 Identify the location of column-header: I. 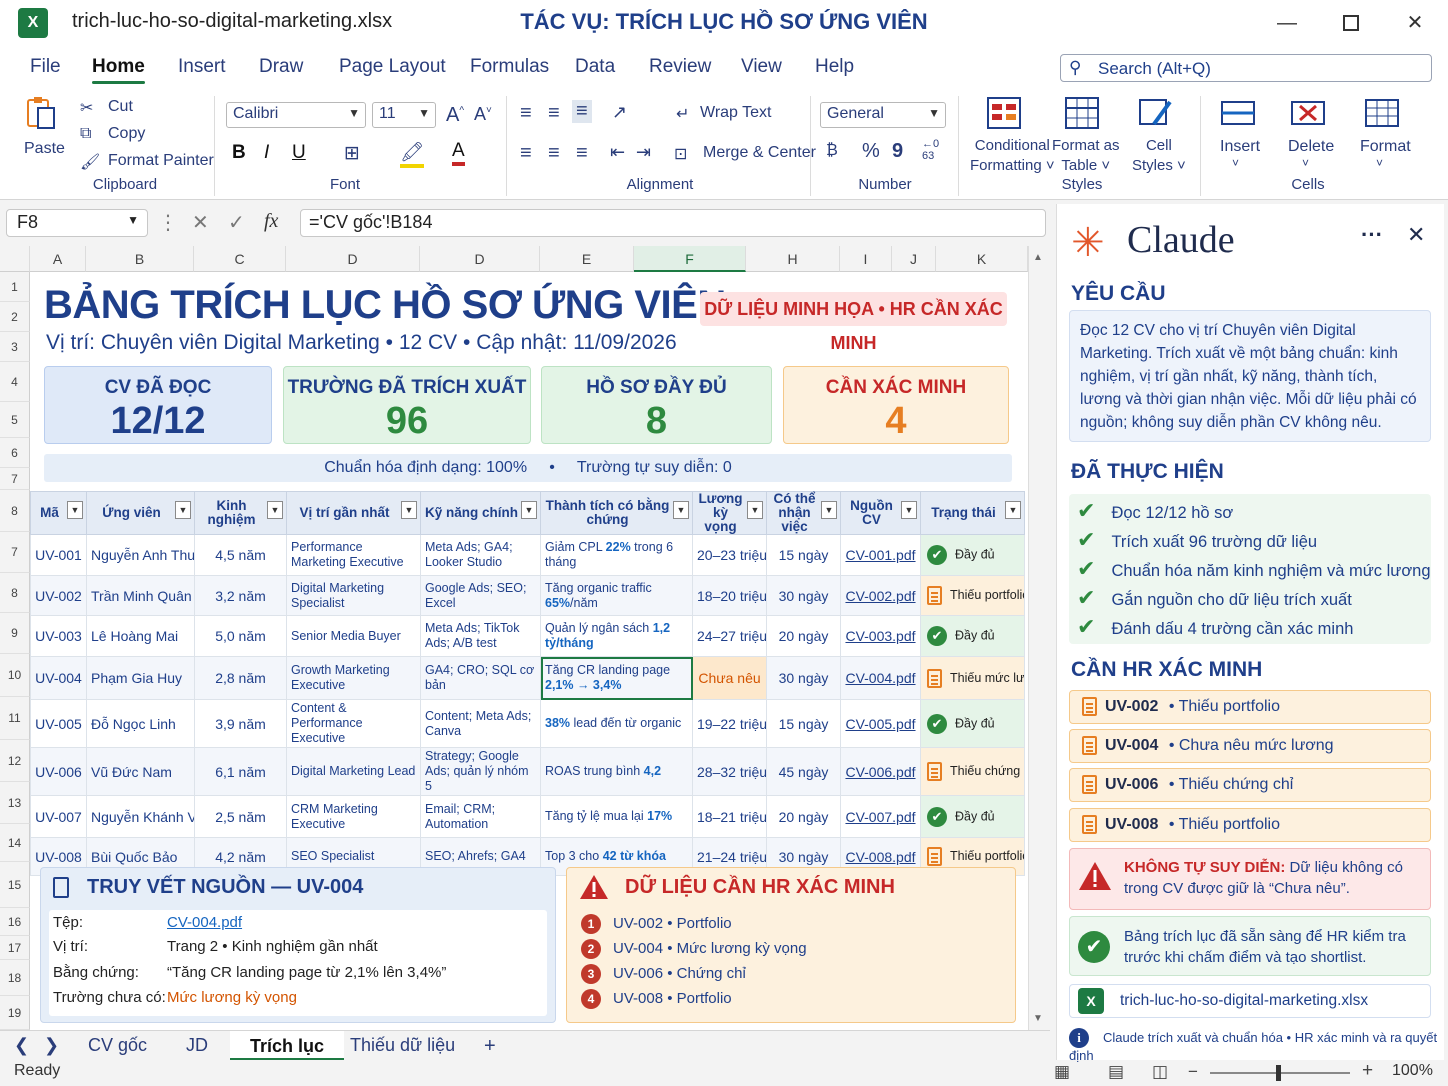
(866, 259).